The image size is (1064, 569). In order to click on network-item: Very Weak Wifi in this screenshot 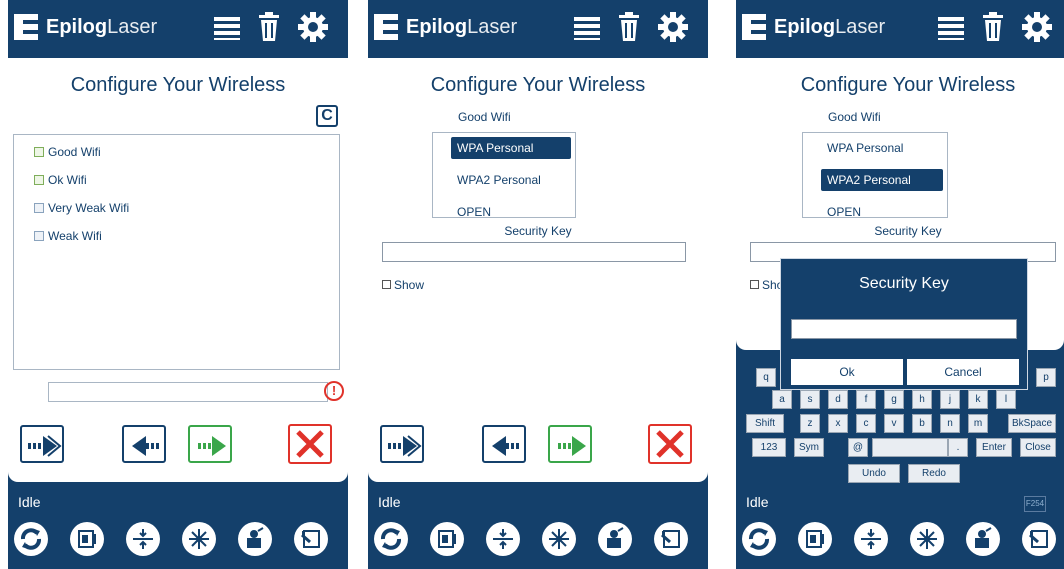, I will do `click(81, 208)`.